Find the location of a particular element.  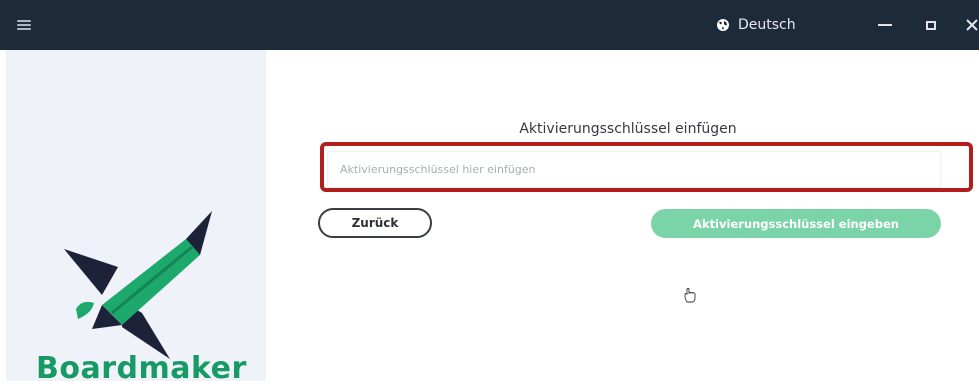

close-button is located at coordinates (968, 25).